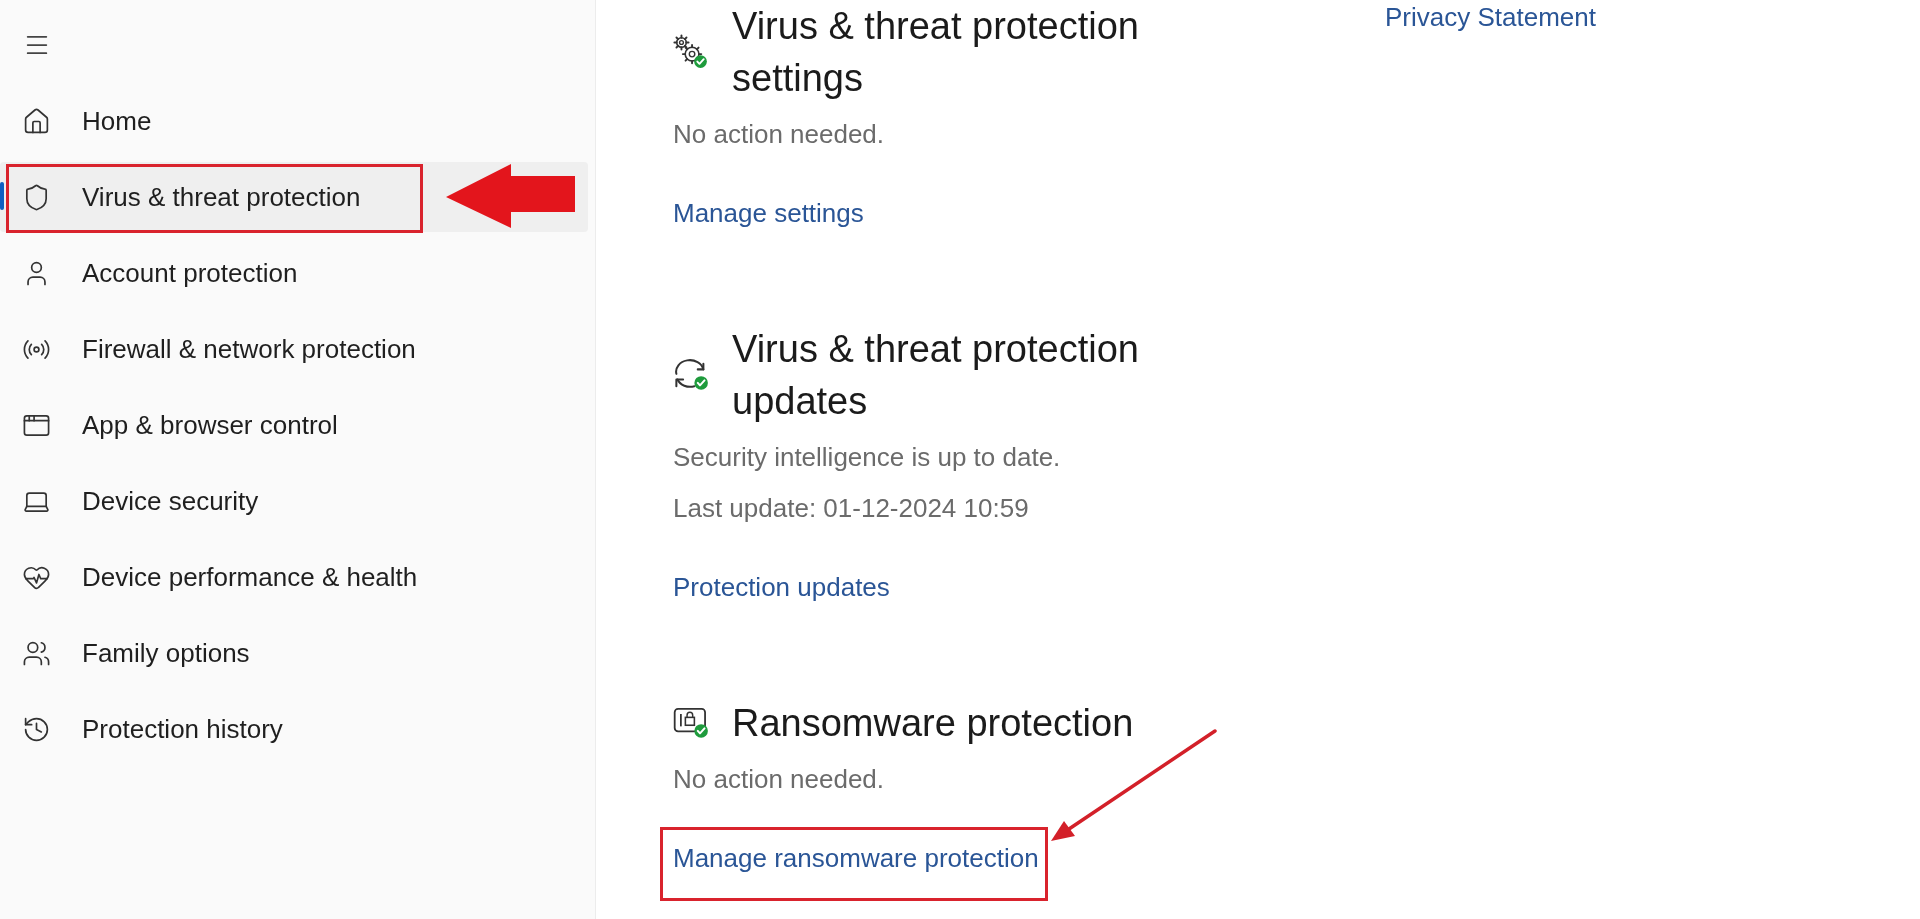  What do you see at coordinates (781, 587) in the screenshot?
I see `section-link: Protection updates` at bounding box center [781, 587].